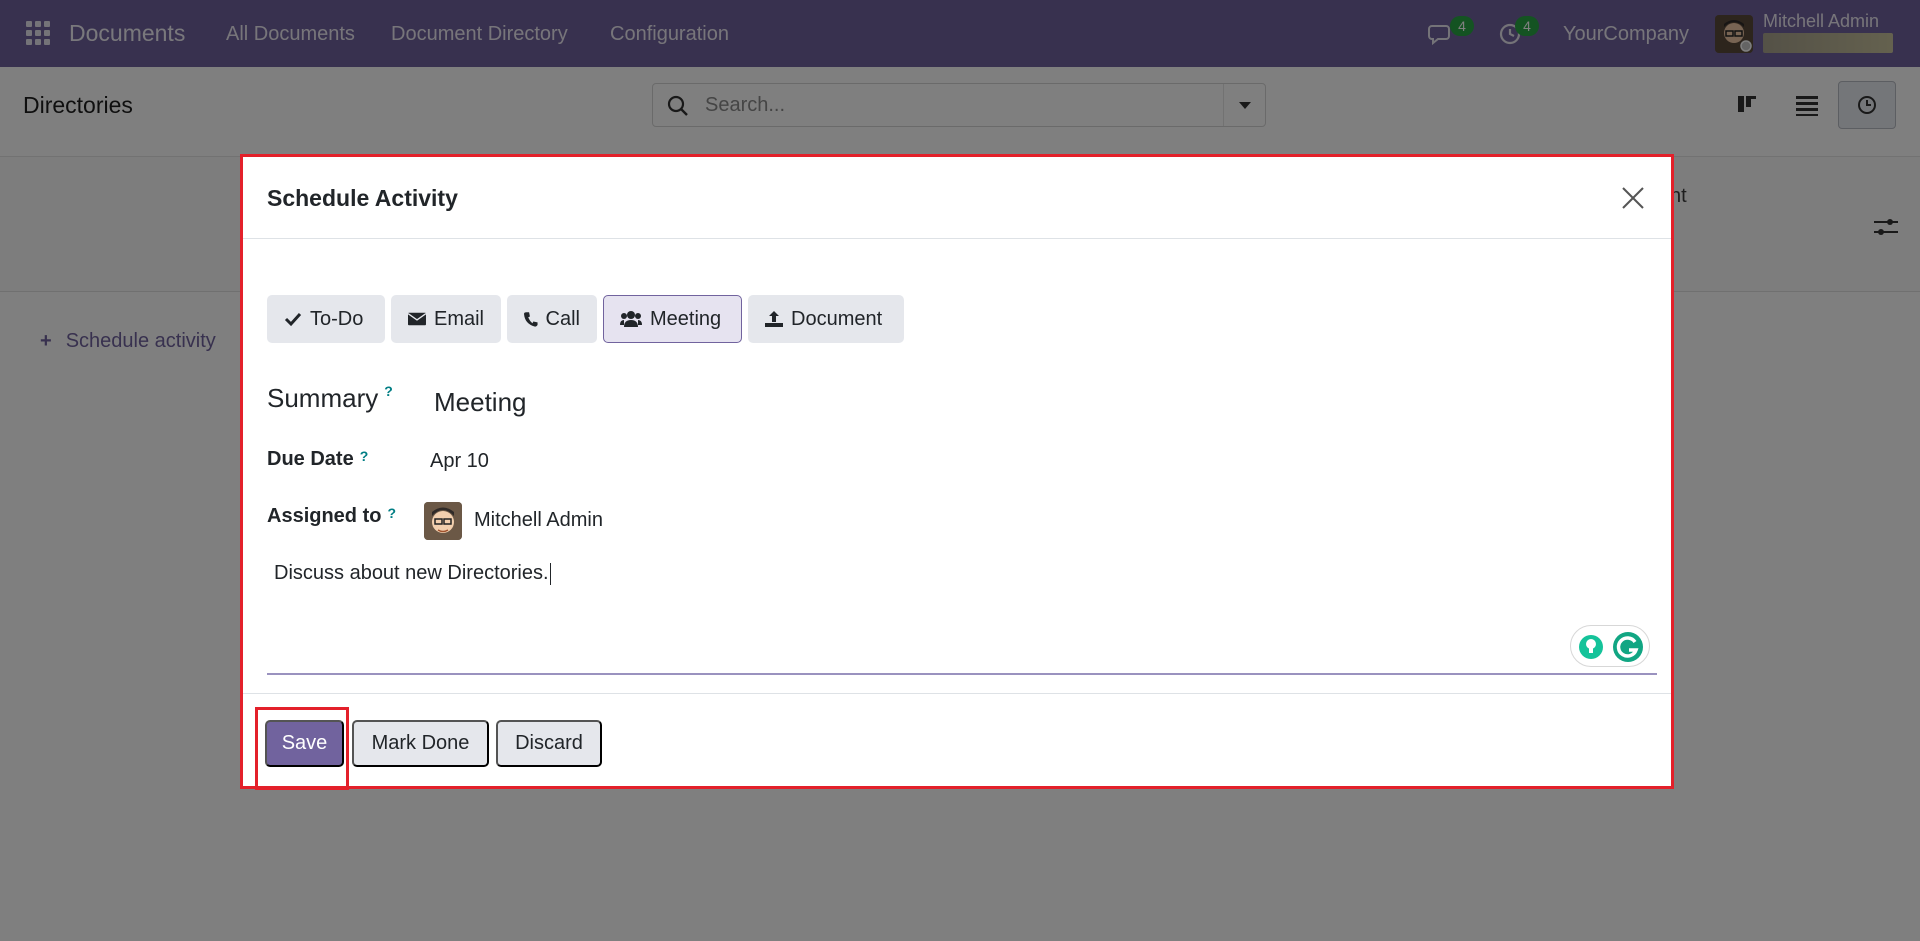 The width and height of the screenshot is (1920, 941). I want to click on activity-type-todo: To-Do, so click(326, 319).